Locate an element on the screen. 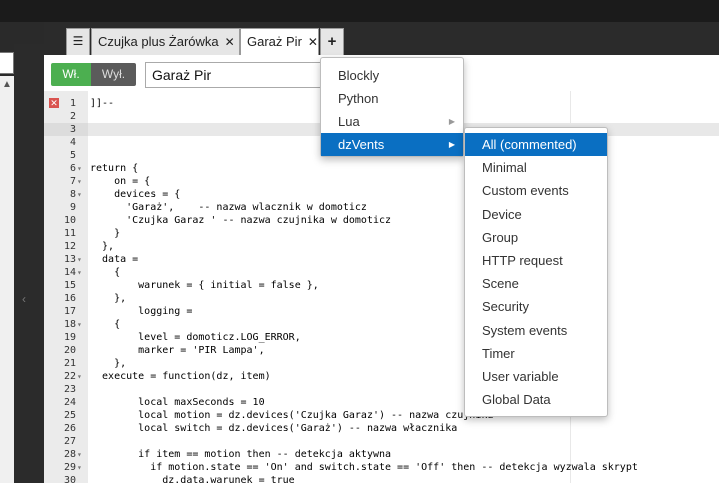 The height and width of the screenshot is (483, 719). template-option: System events is located at coordinates (536, 330).